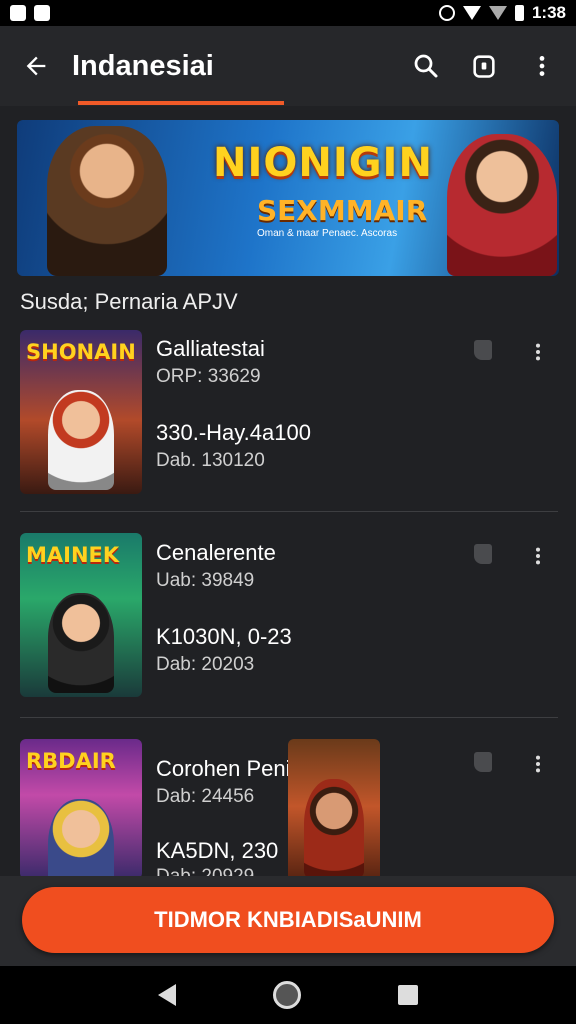 The width and height of the screenshot is (576, 1024). What do you see at coordinates (73, 555) in the screenshot?
I see `thumbnail-title: MAINEK` at bounding box center [73, 555].